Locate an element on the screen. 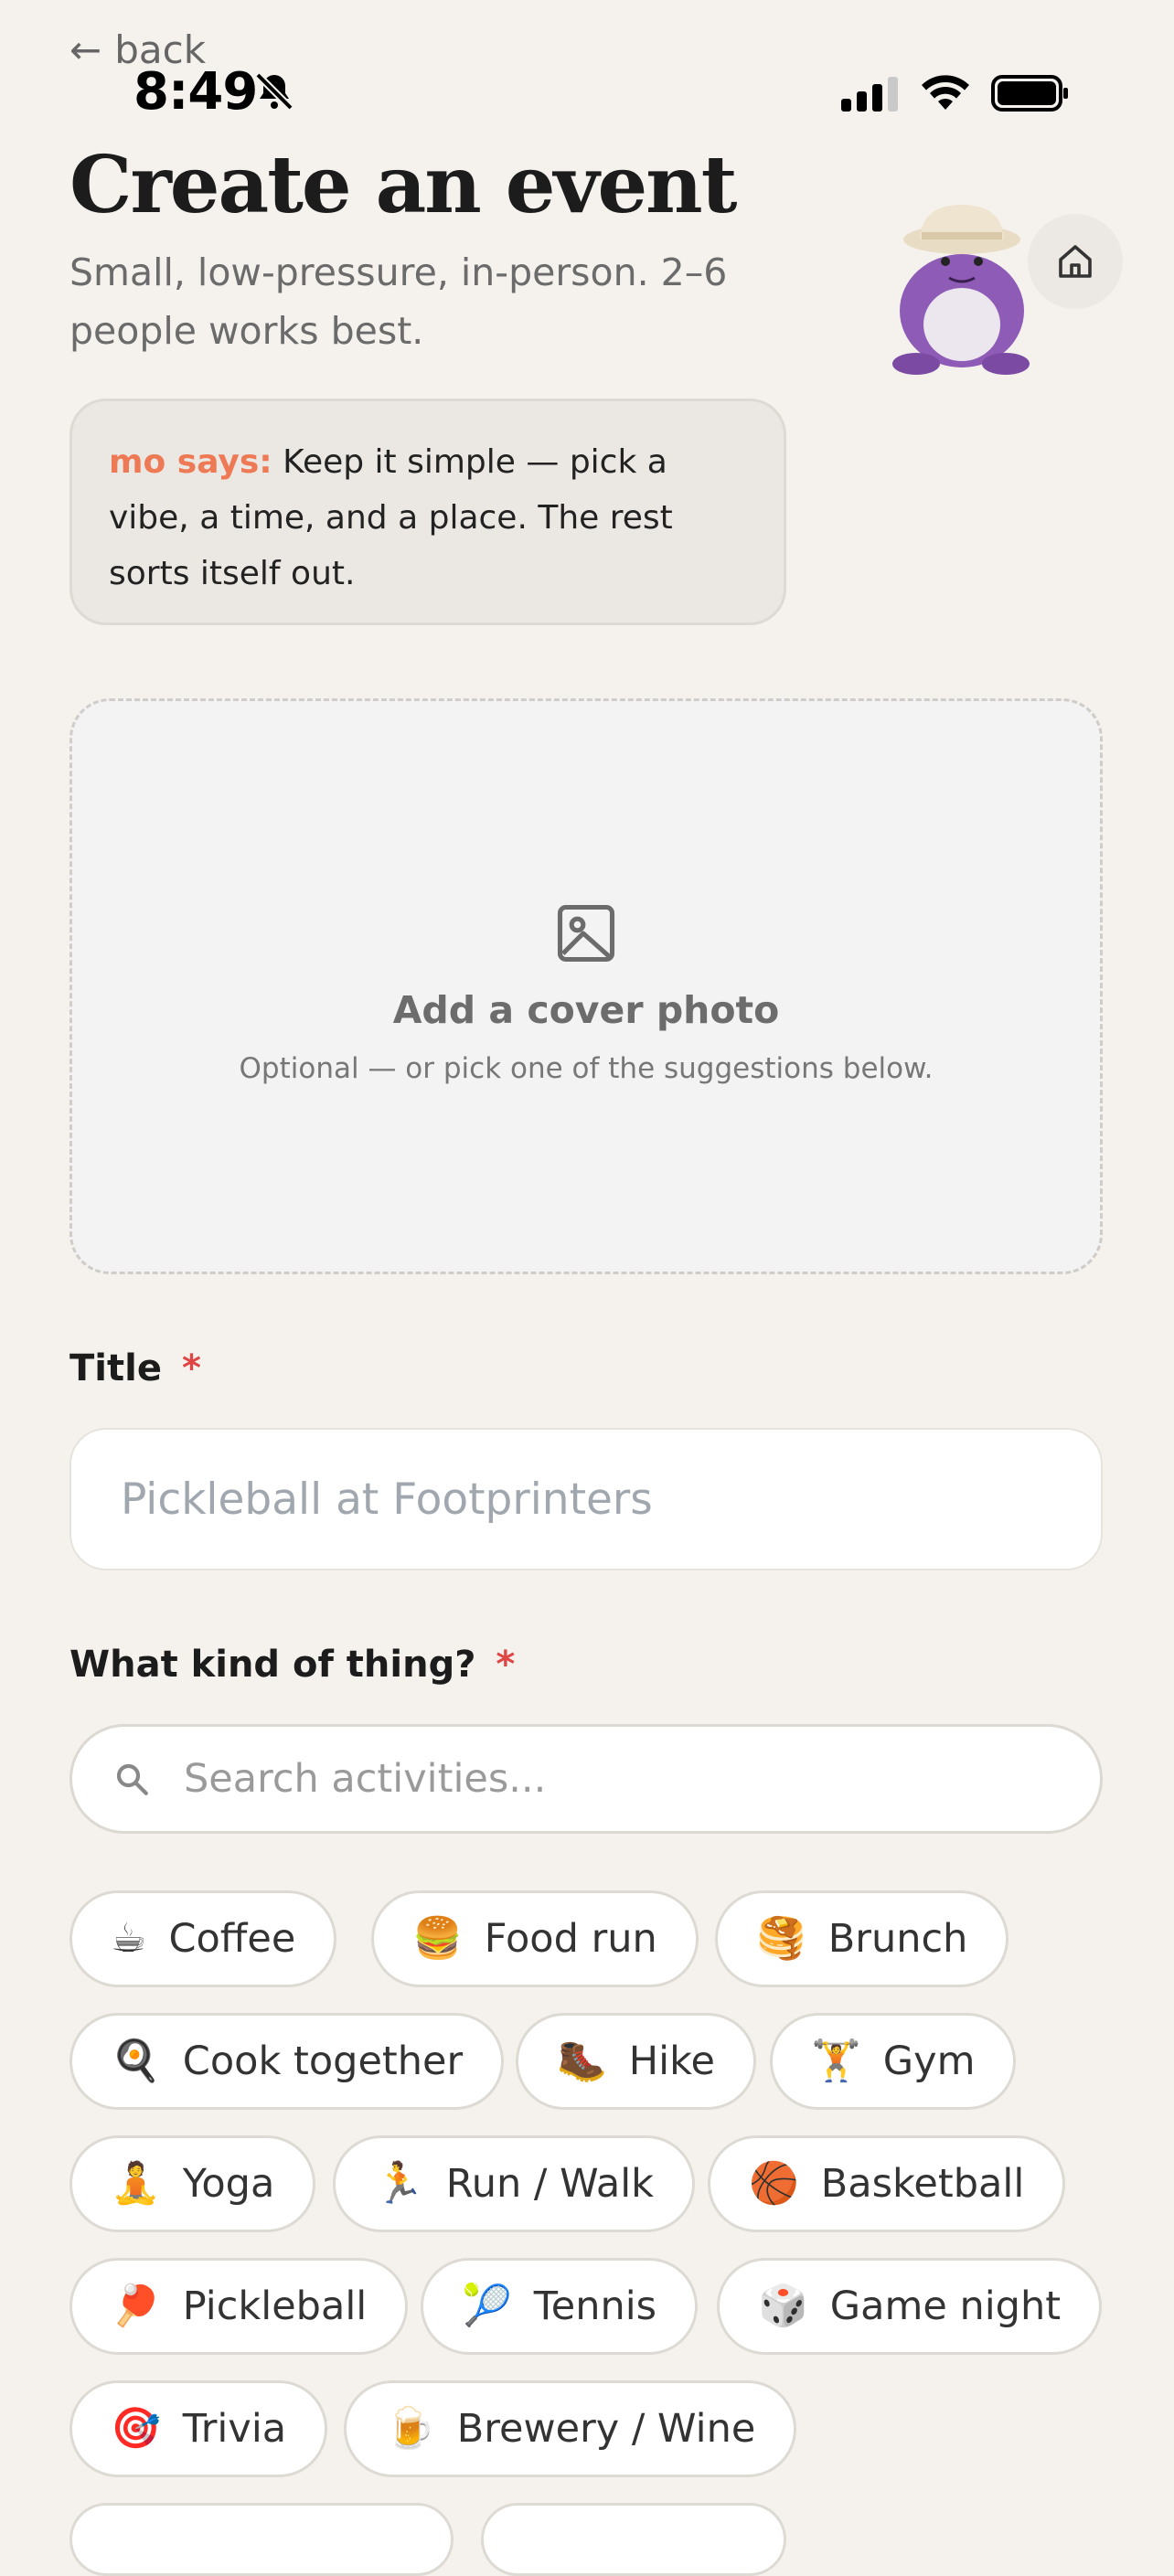  search-icon is located at coordinates (132, 1779).